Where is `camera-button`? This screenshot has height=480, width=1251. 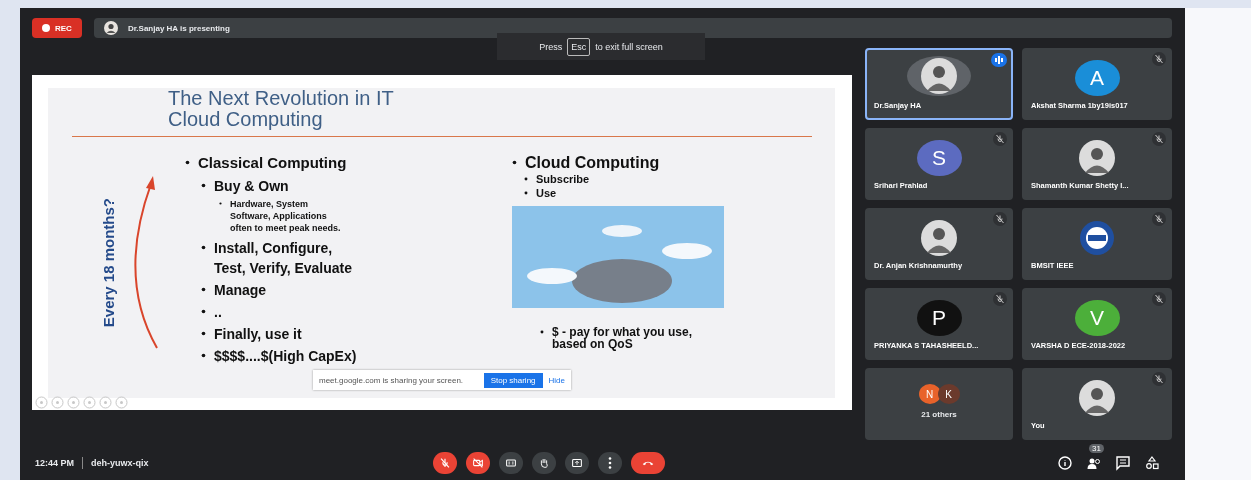
camera-button is located at coordinates (477, 463).